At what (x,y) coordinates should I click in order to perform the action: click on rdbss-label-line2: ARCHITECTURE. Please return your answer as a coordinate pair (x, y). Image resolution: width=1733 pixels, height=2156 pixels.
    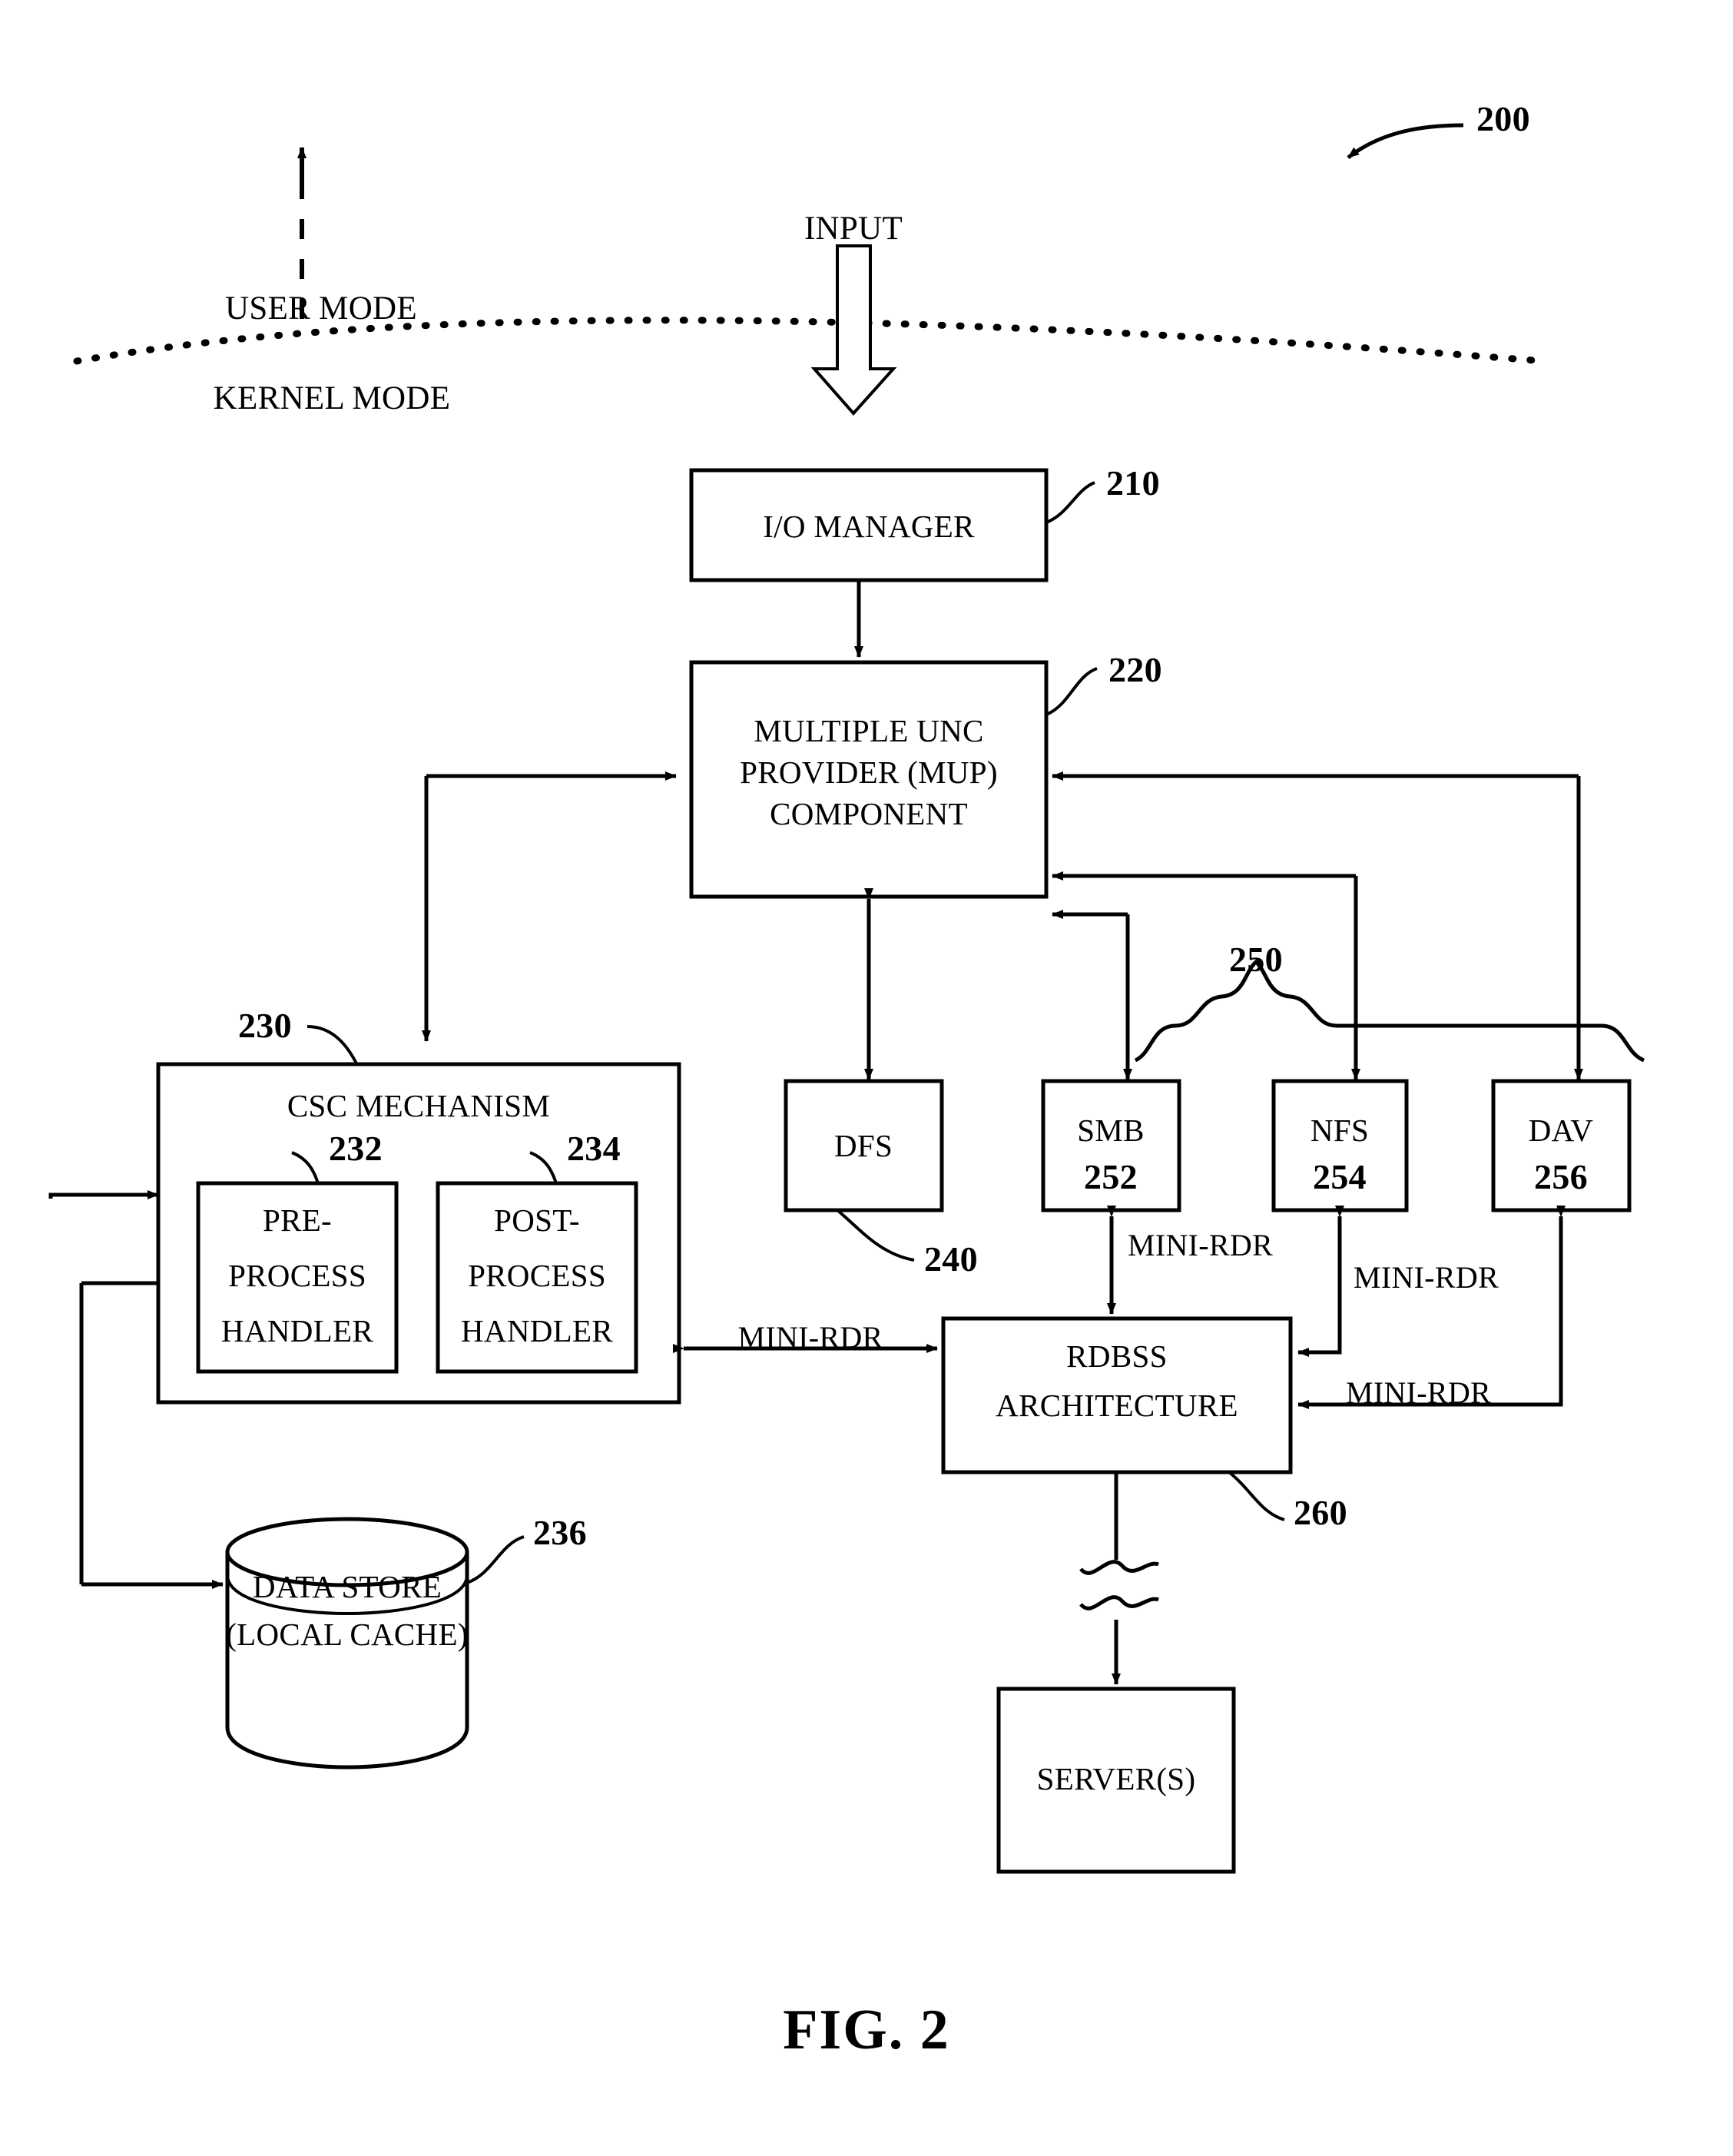
    Looking at the image, I should click on (1117, 1405).